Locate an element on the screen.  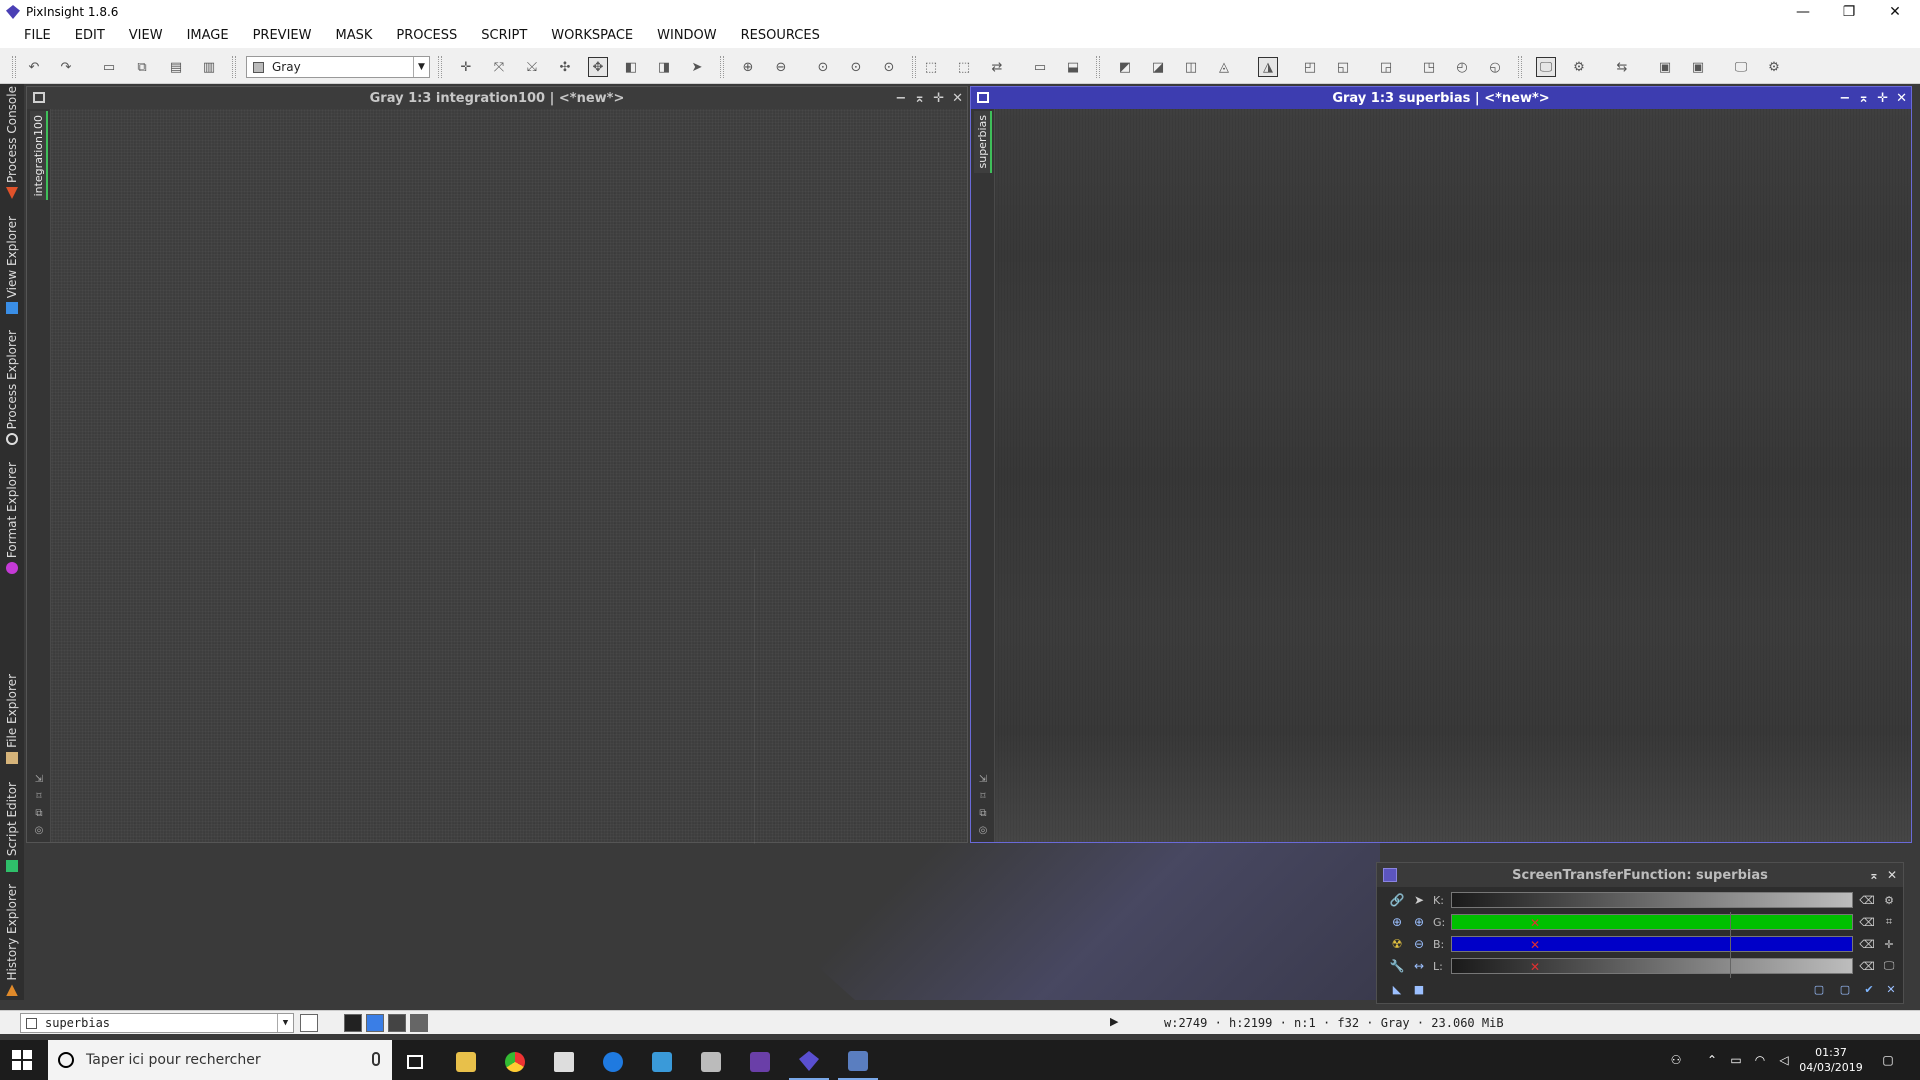
toolbar-grip is located at coordinates (14, 67).